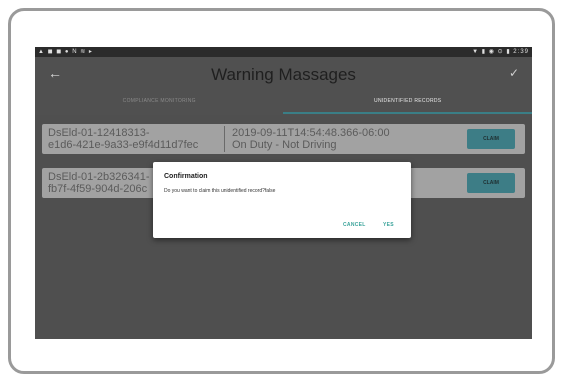 This screenshot has width=561, height=379. Describe the element at coordinates (186, 176) in the screenshot. I see `dialog-title: Confirmation` at that location.